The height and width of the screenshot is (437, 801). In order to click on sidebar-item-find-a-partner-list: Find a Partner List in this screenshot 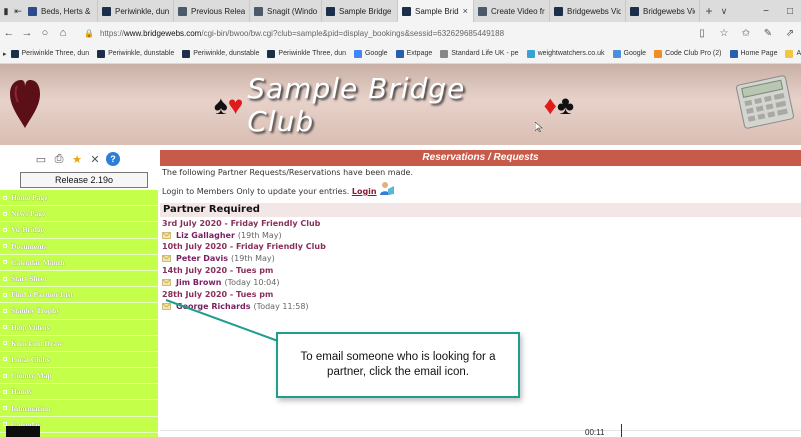, I will do `click(79, 295)`.